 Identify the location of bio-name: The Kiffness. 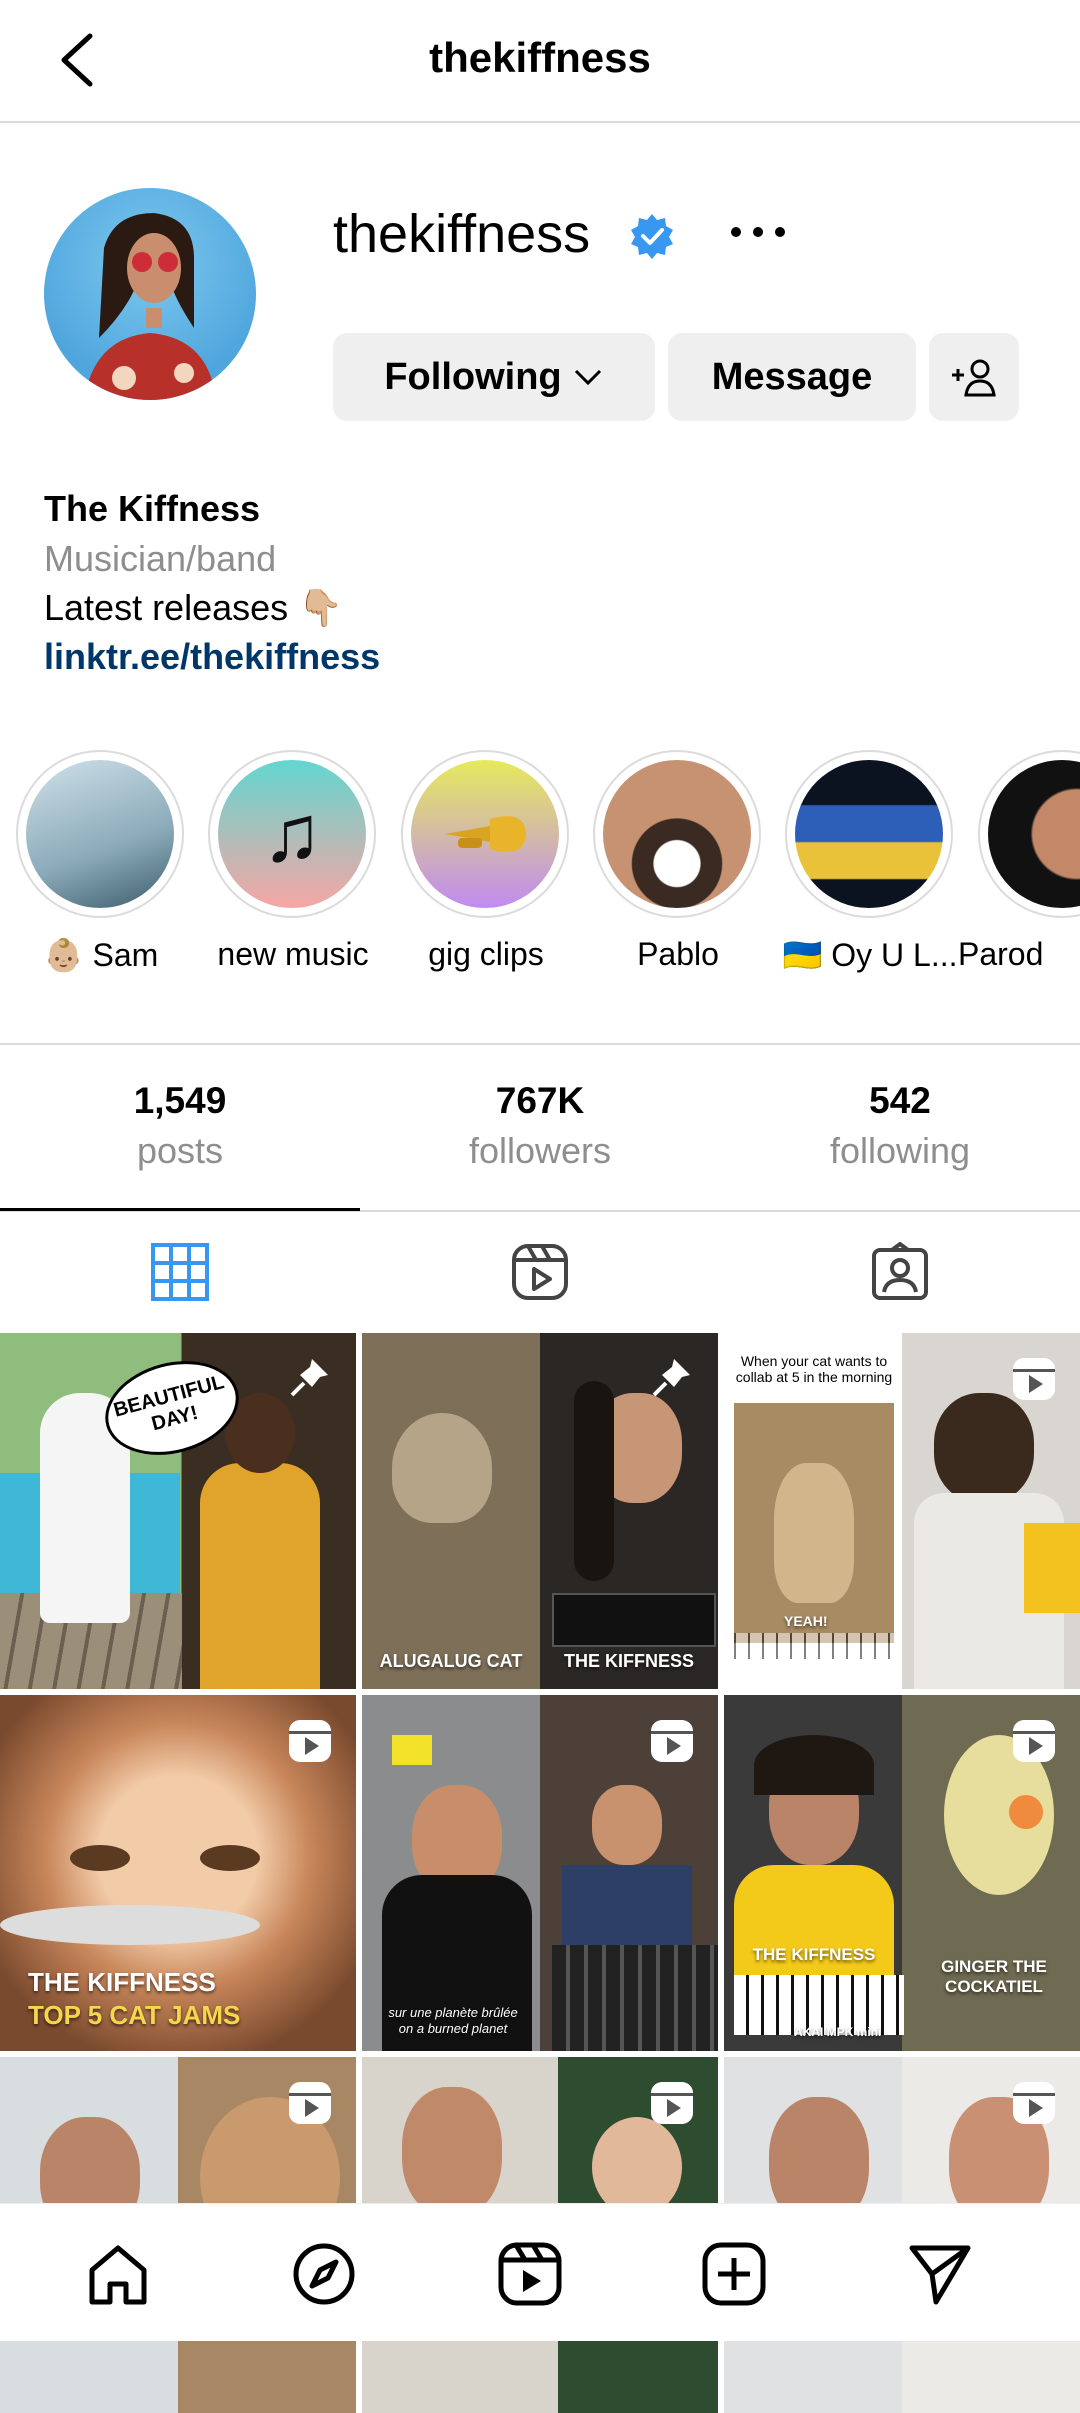
(152, 508).